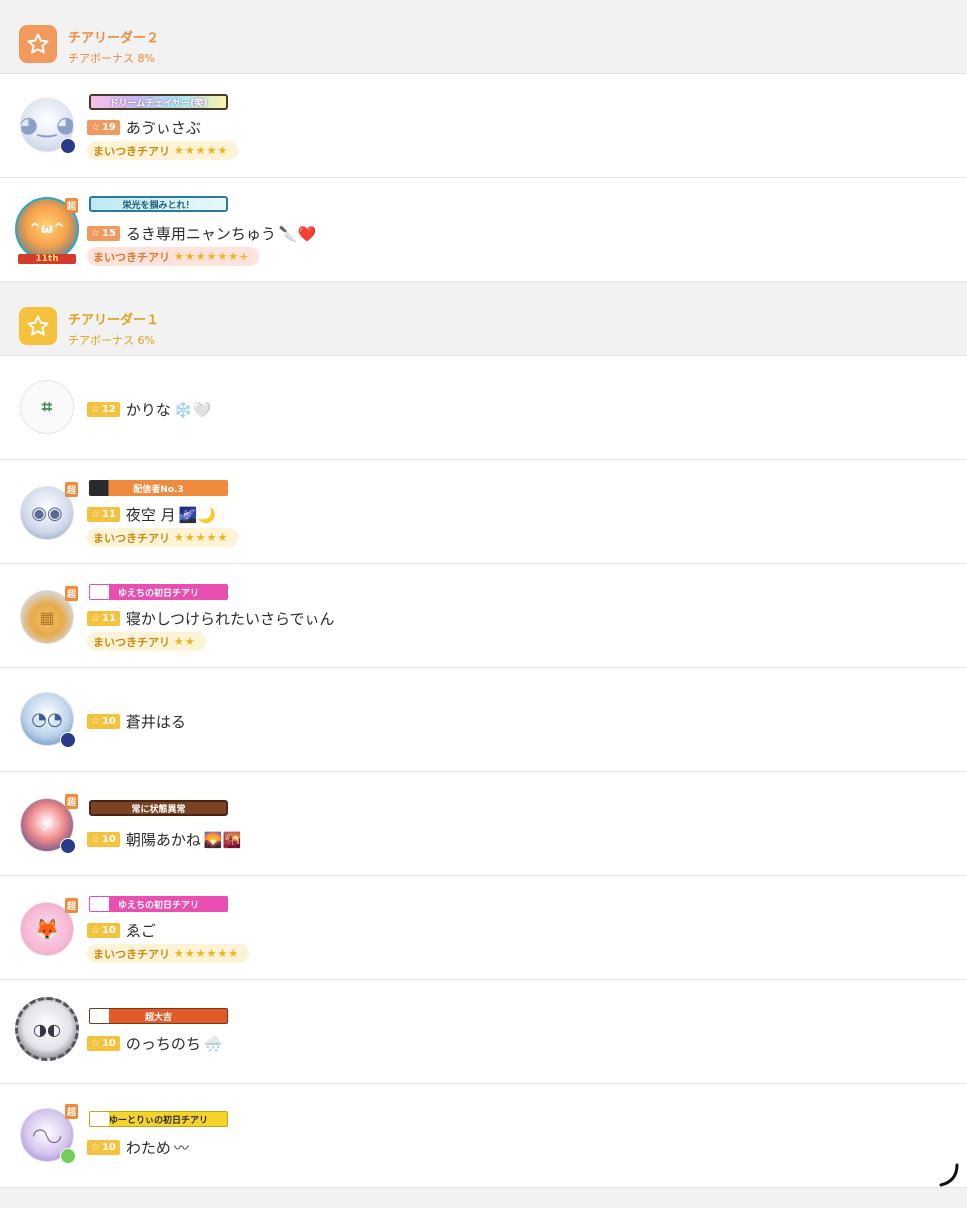  I want to click on cheer-rank-1-icon, so click(38, 326).